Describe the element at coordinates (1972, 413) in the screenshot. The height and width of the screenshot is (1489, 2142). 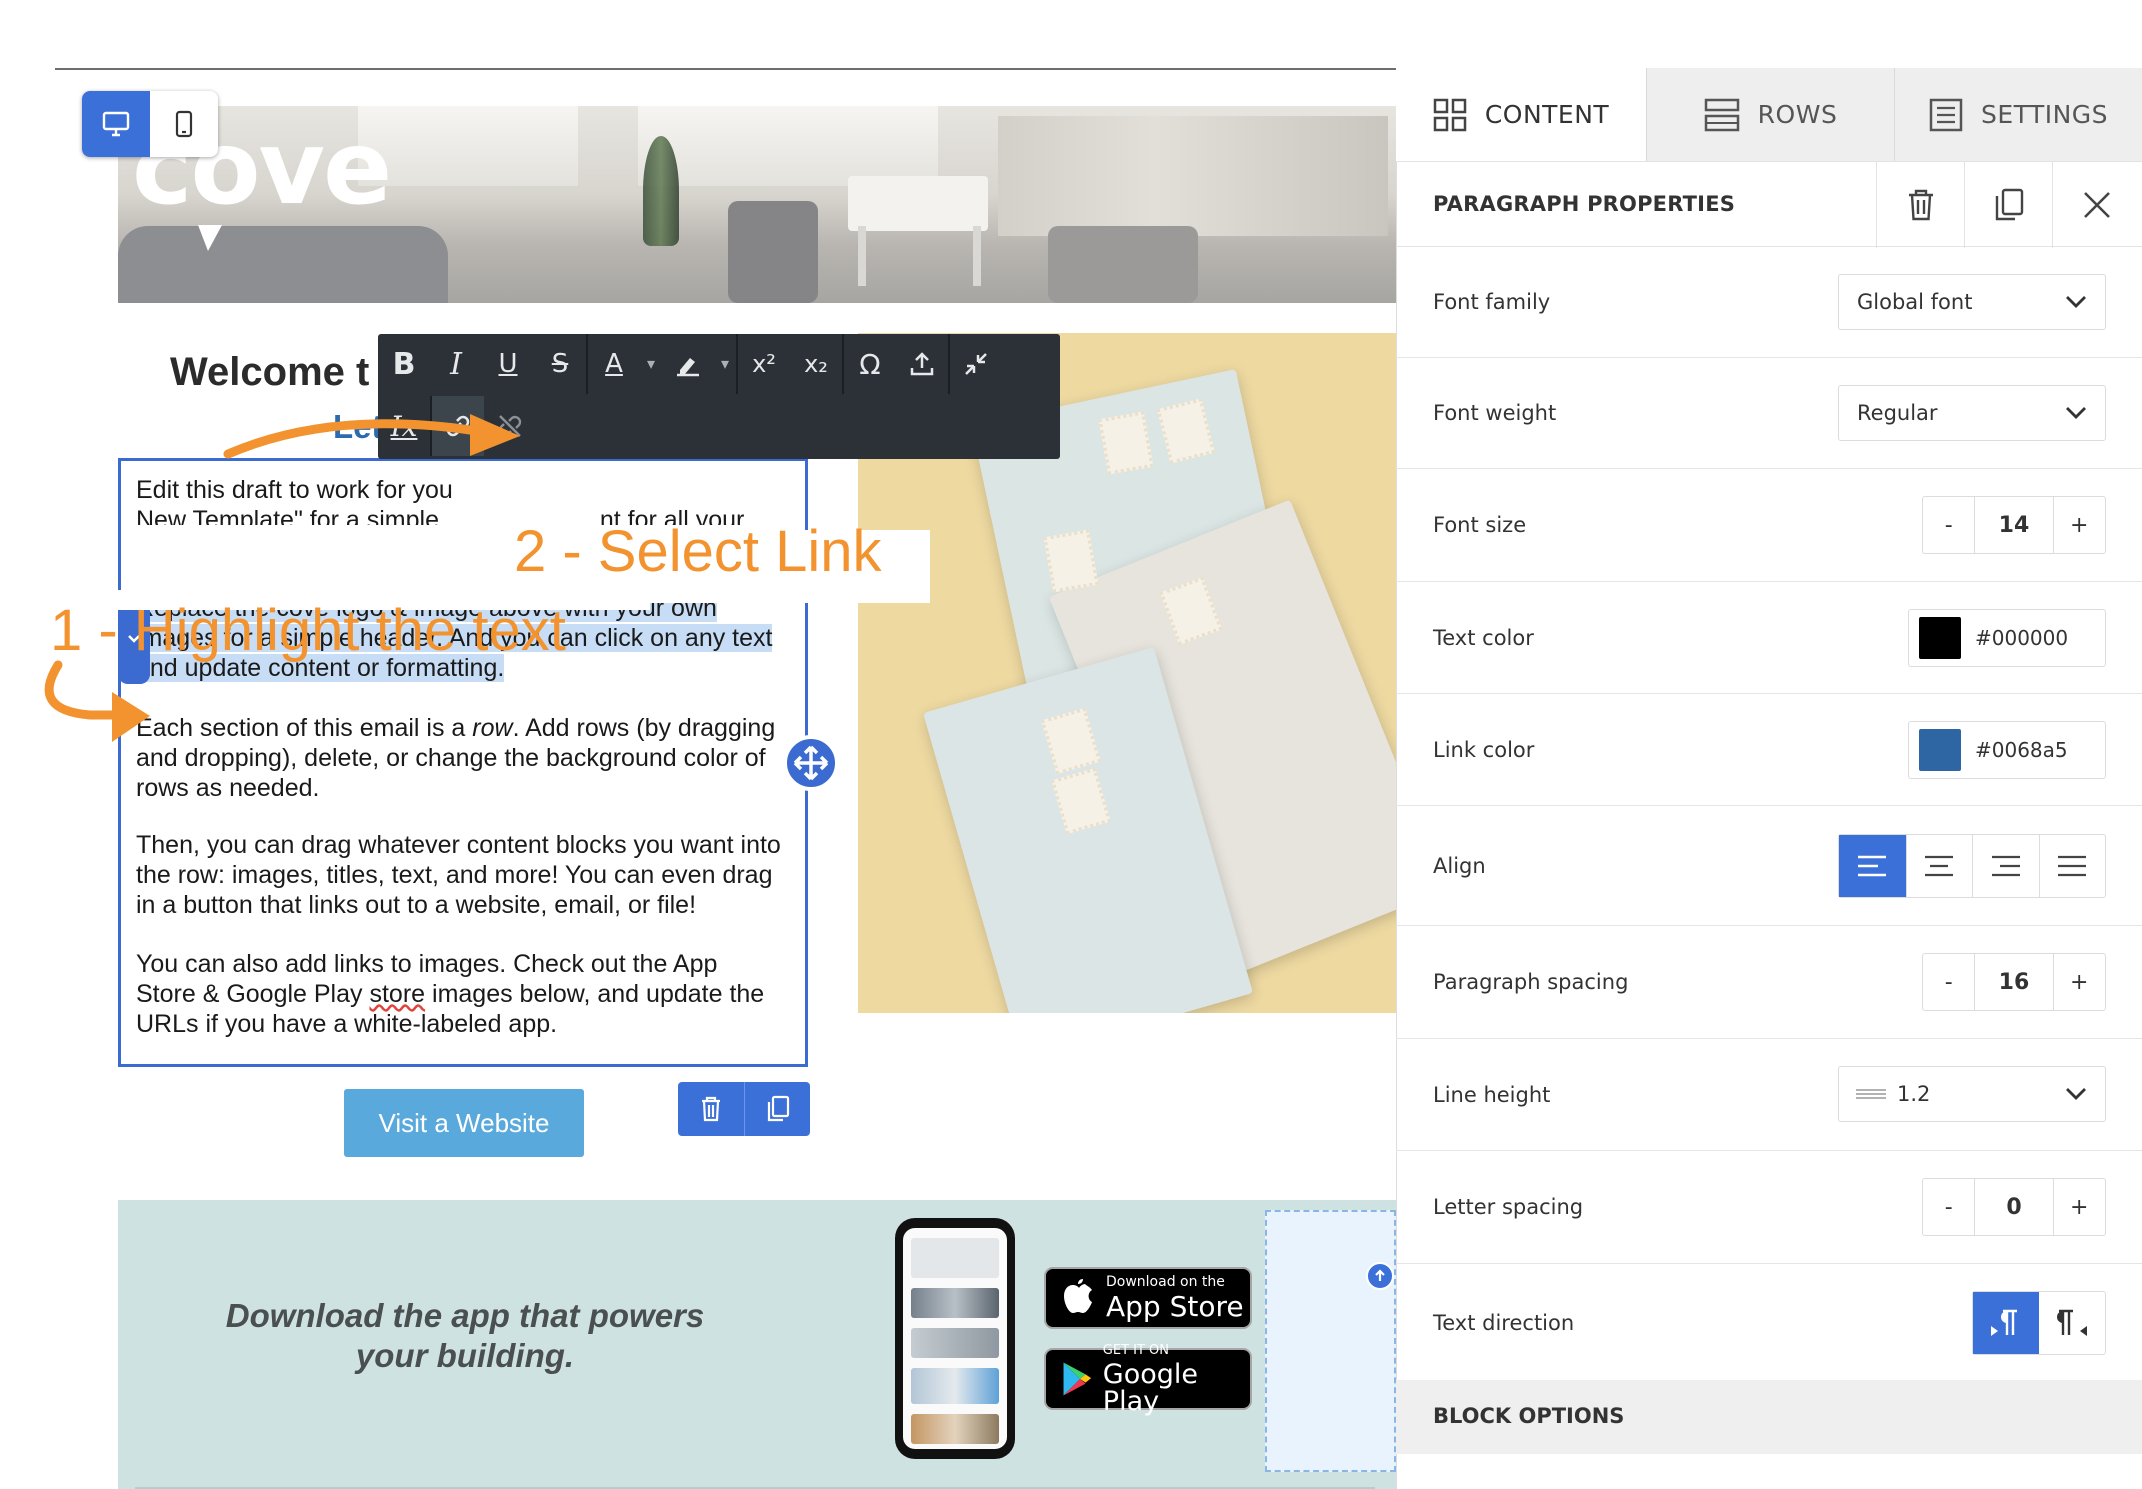
I see `font-weight-select: Regular` at that location.